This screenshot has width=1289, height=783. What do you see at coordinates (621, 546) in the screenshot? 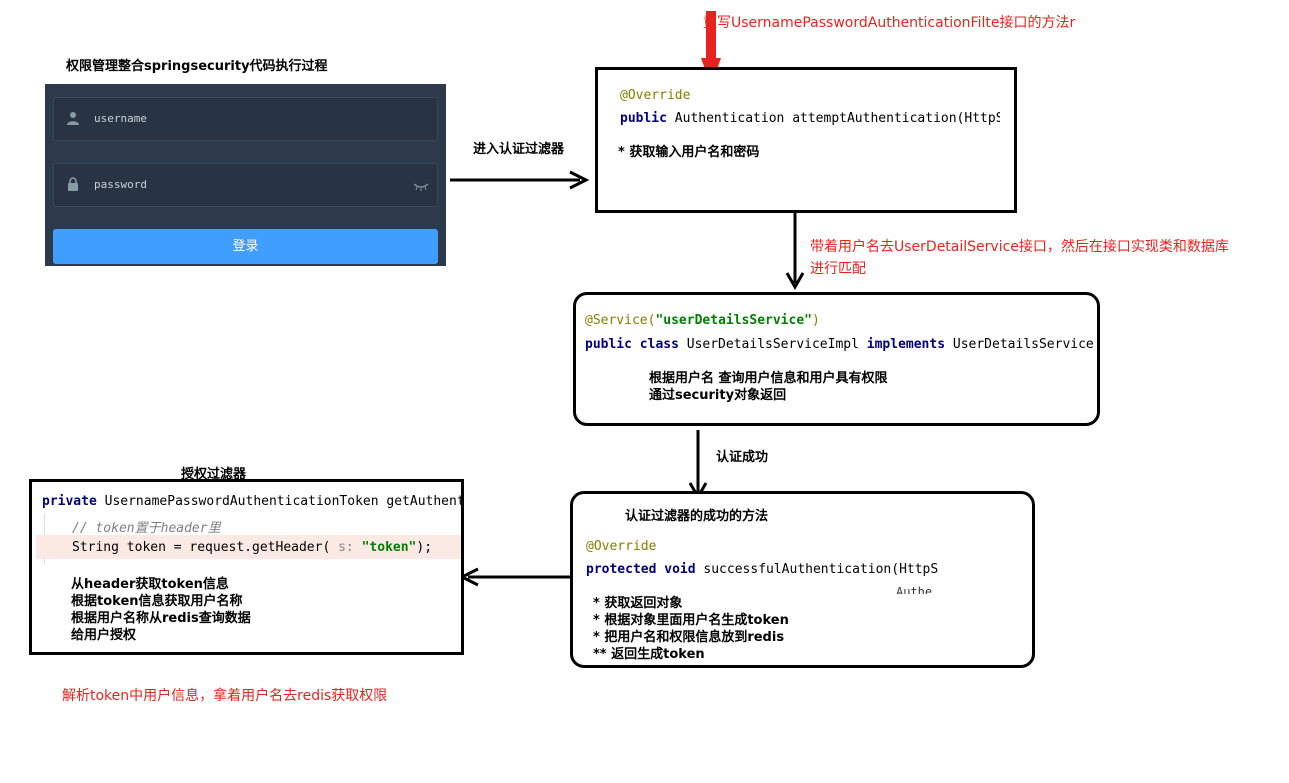
I see `success-override-annotation: @Override` at bounding box center [621, 546].